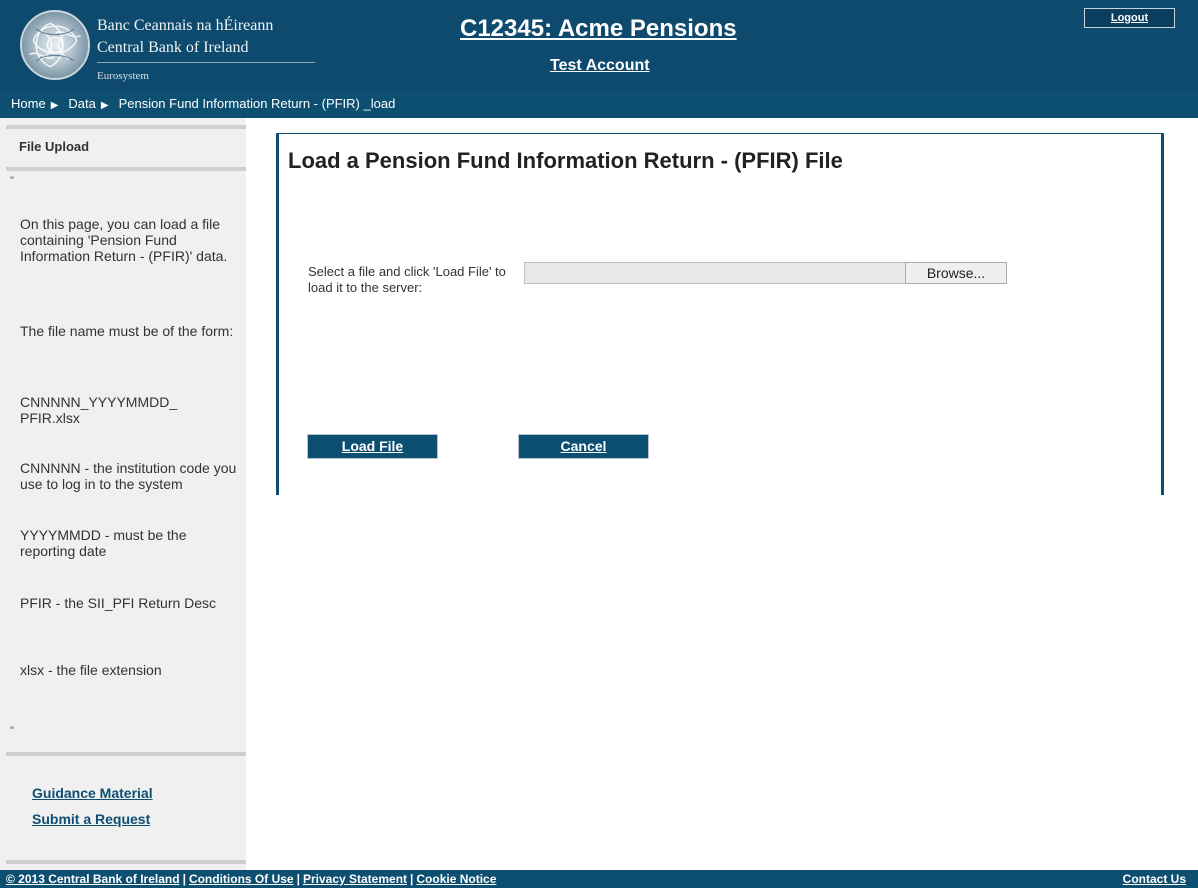 The height and width of the screenshot is (888, 1198). What do you see at coordinates (91, 670) in the screenshot?
I see `sidebar-paragraph: xlsx - the file extension` at bounding box center [91, 670].